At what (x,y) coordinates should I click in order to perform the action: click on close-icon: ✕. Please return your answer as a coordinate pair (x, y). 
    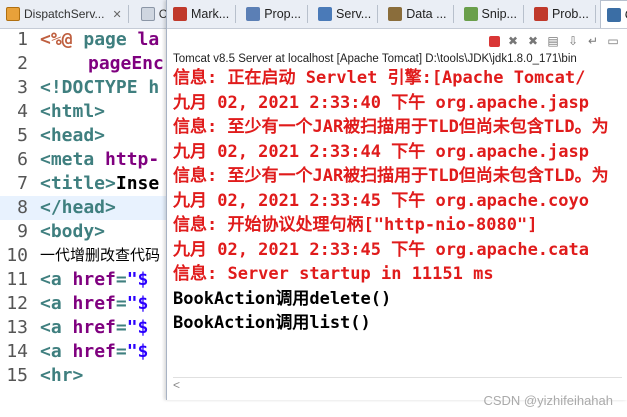
    Looking at the image, I should click on (116, 14).